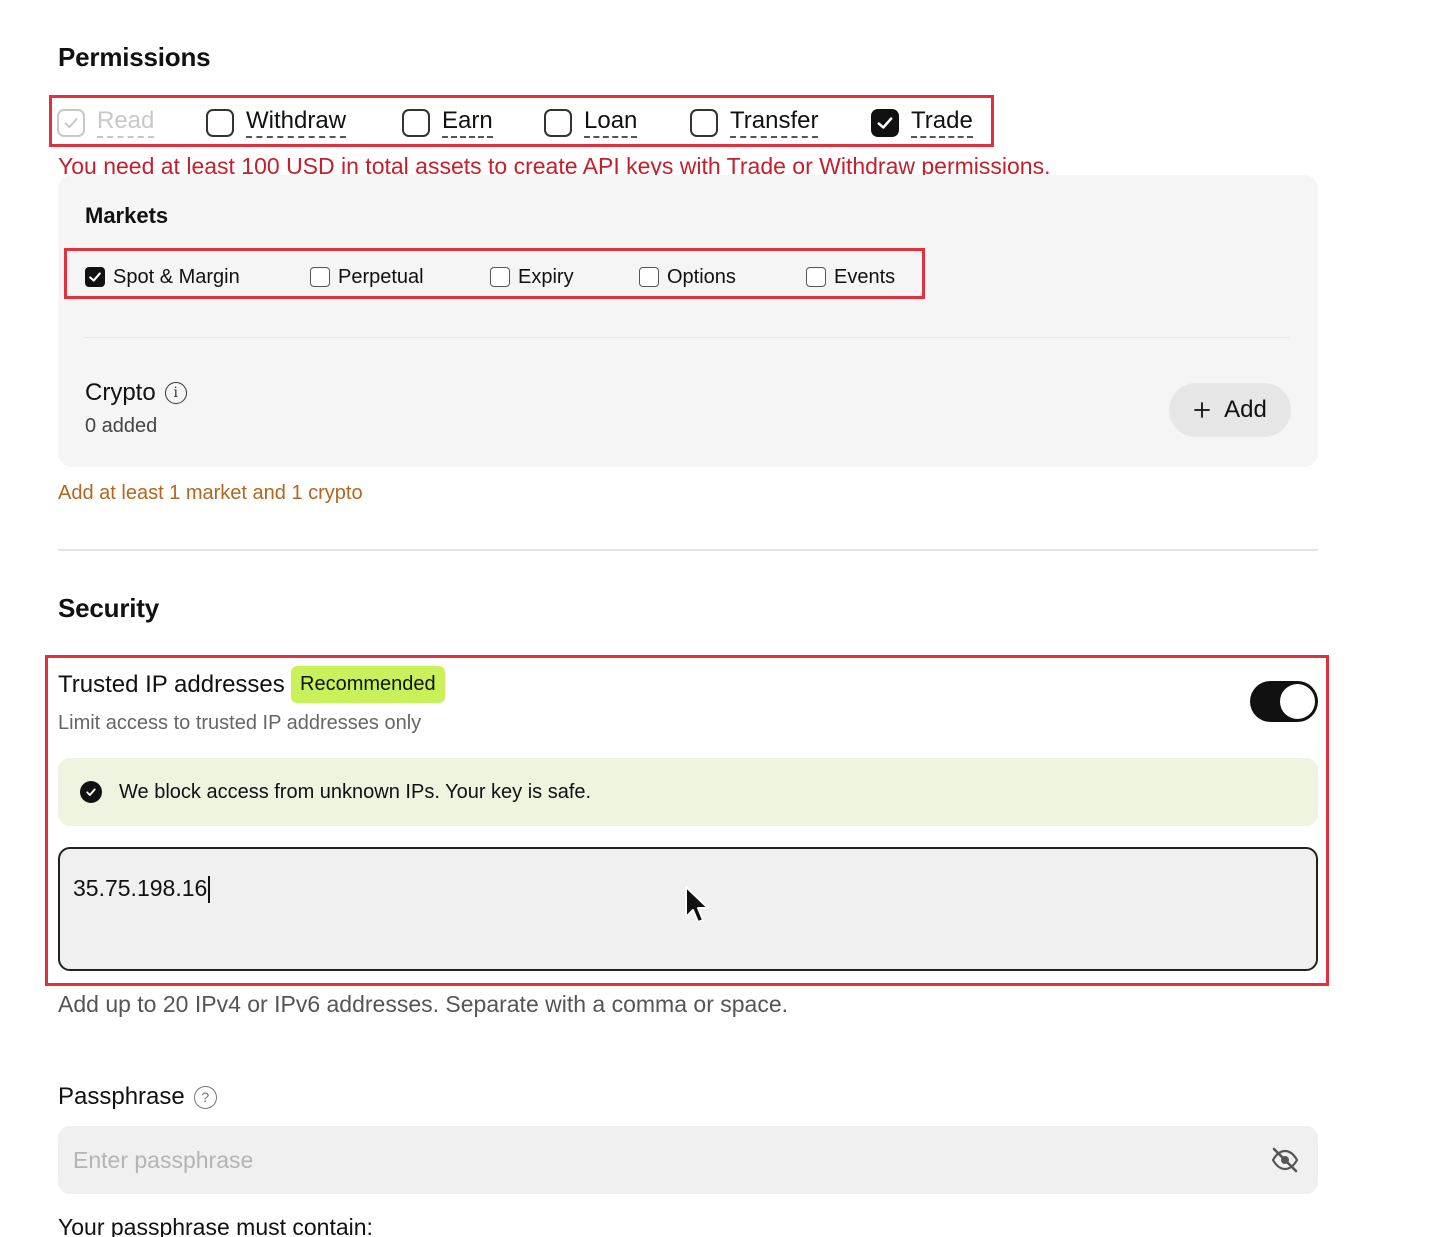  I want to click on crypto-count: 0 added, so click(121, 426).